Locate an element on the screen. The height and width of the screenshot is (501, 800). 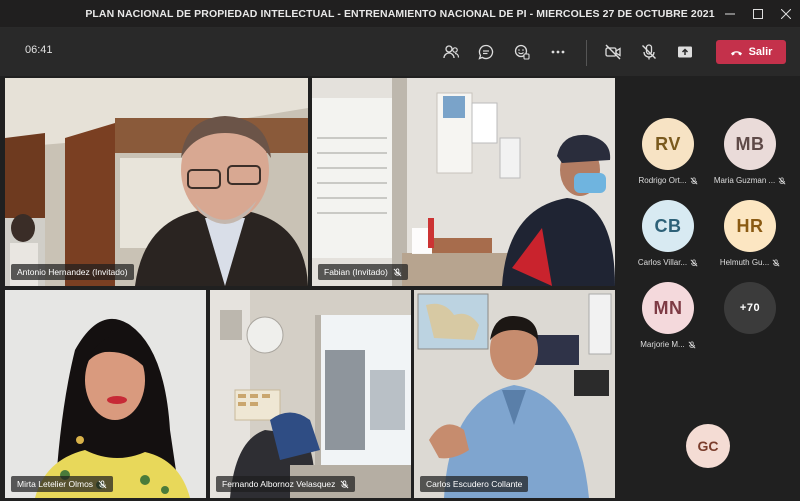
more-participants-button: +70 is located at coordinates (750, 308).